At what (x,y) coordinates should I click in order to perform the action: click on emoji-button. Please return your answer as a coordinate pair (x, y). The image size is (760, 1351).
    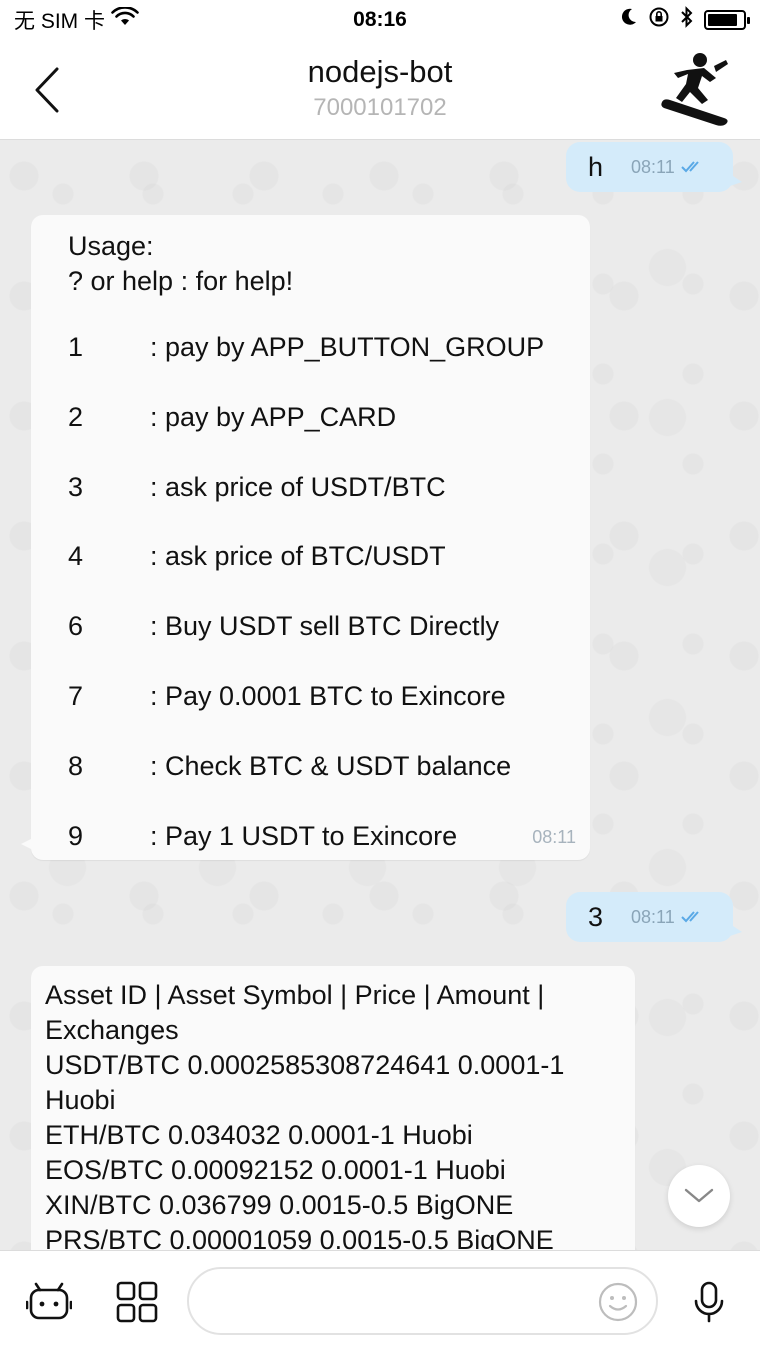
    Looking at the image, I should click on (618, 1302).